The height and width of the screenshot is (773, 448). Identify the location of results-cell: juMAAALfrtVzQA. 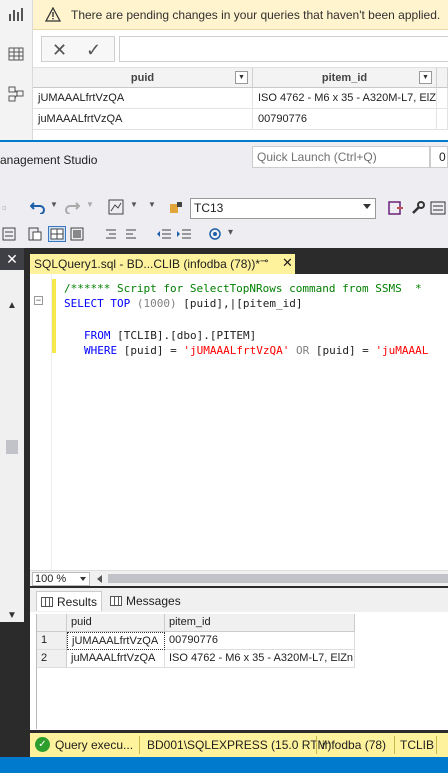
(116, 659).